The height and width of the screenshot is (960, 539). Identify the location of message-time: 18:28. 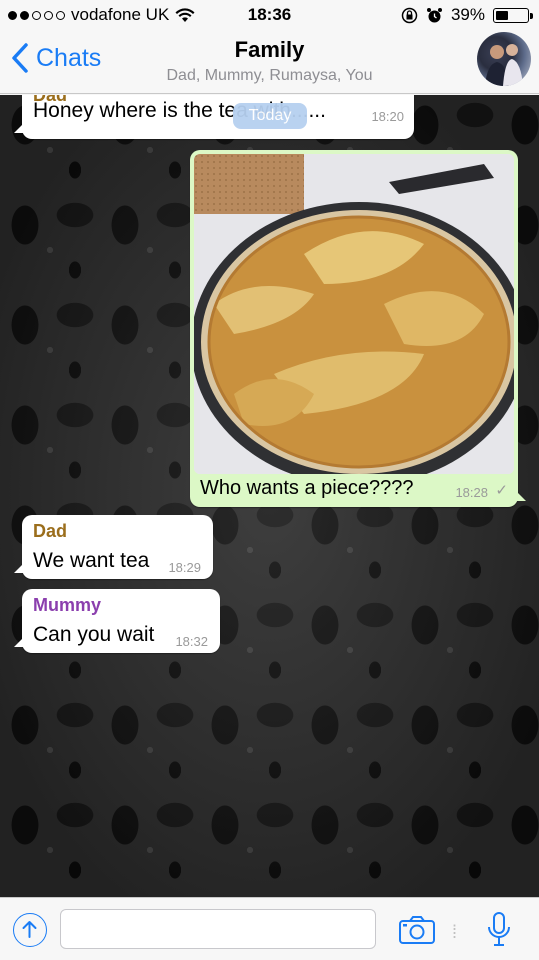
(471, 492).